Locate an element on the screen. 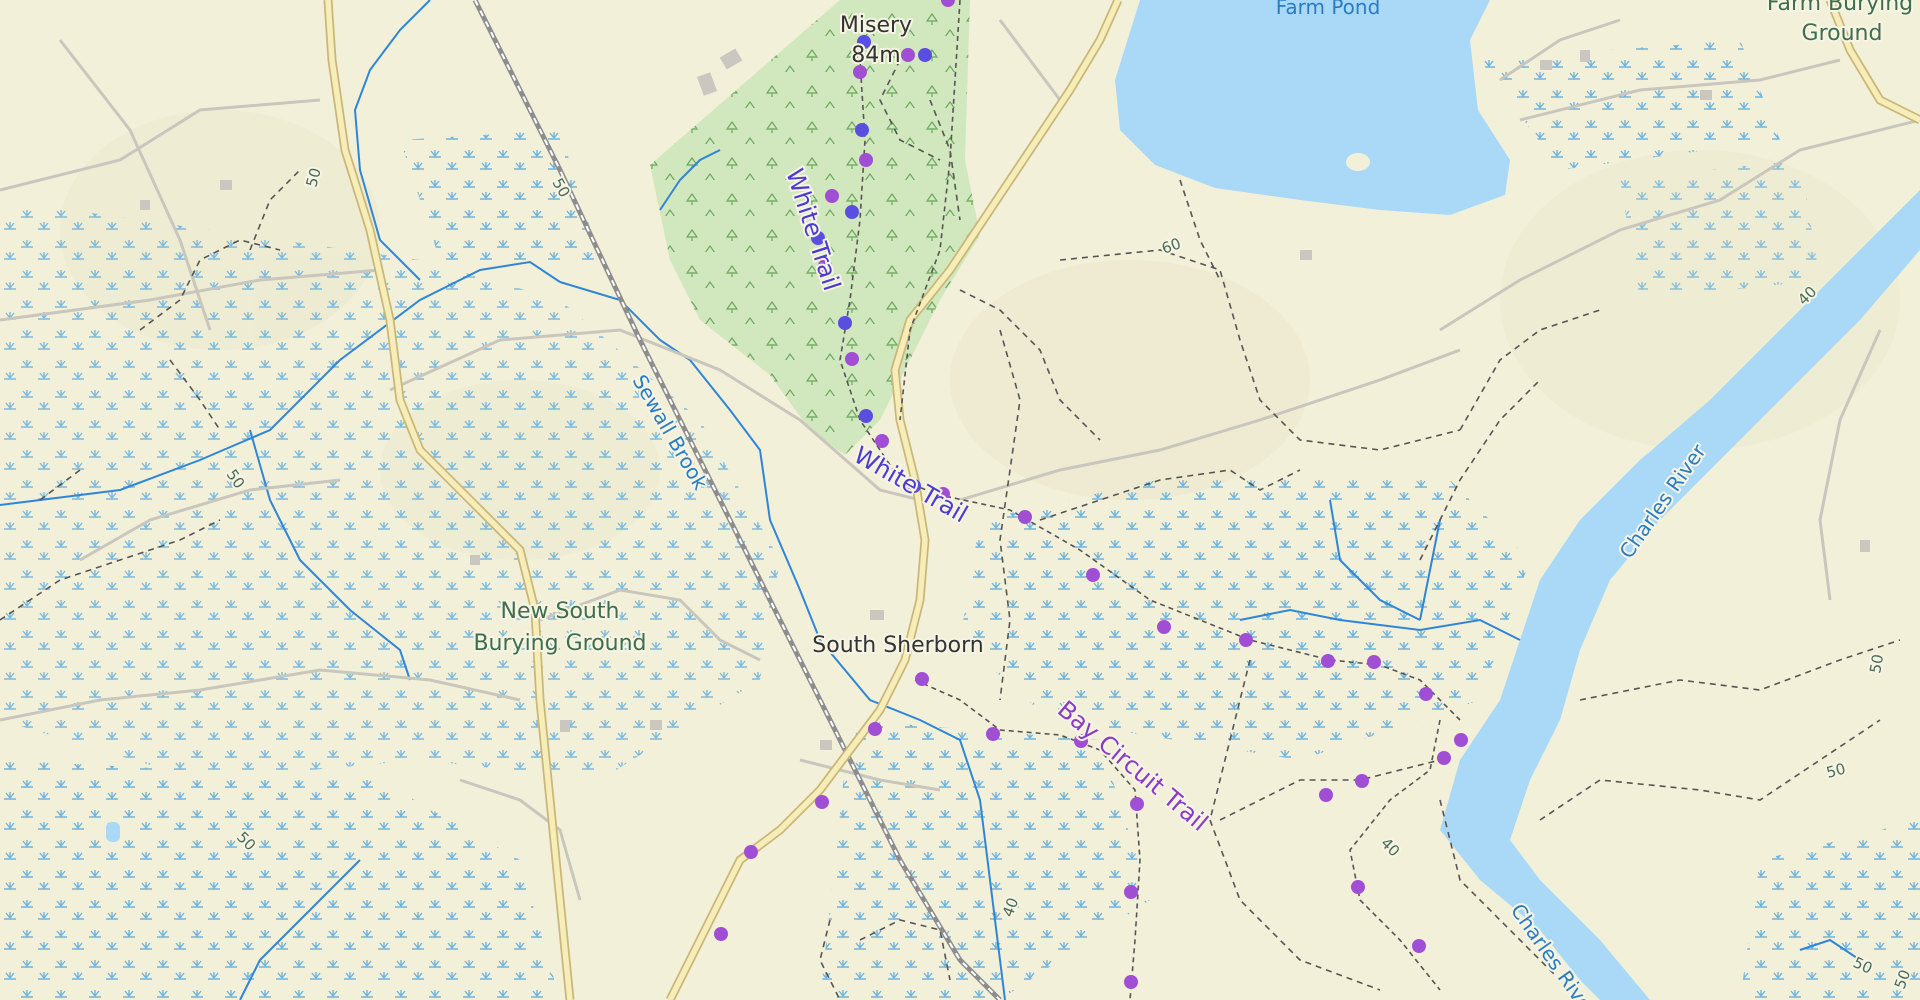  contour-label: 50 is located at coordinates (1876, 664).